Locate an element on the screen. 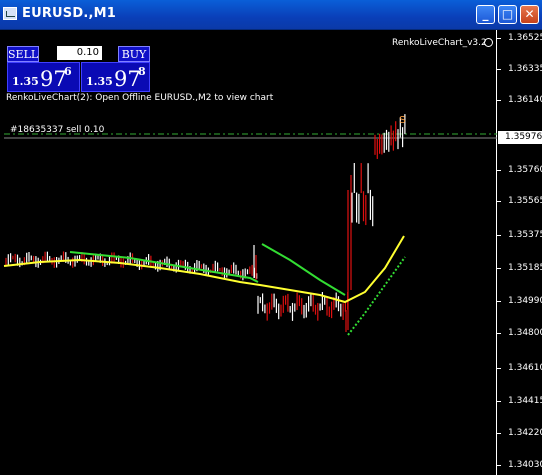 Image resolution: width=542 pixels, height=475 pixels. buy-button: BUY is located at coordinates (134, 54).